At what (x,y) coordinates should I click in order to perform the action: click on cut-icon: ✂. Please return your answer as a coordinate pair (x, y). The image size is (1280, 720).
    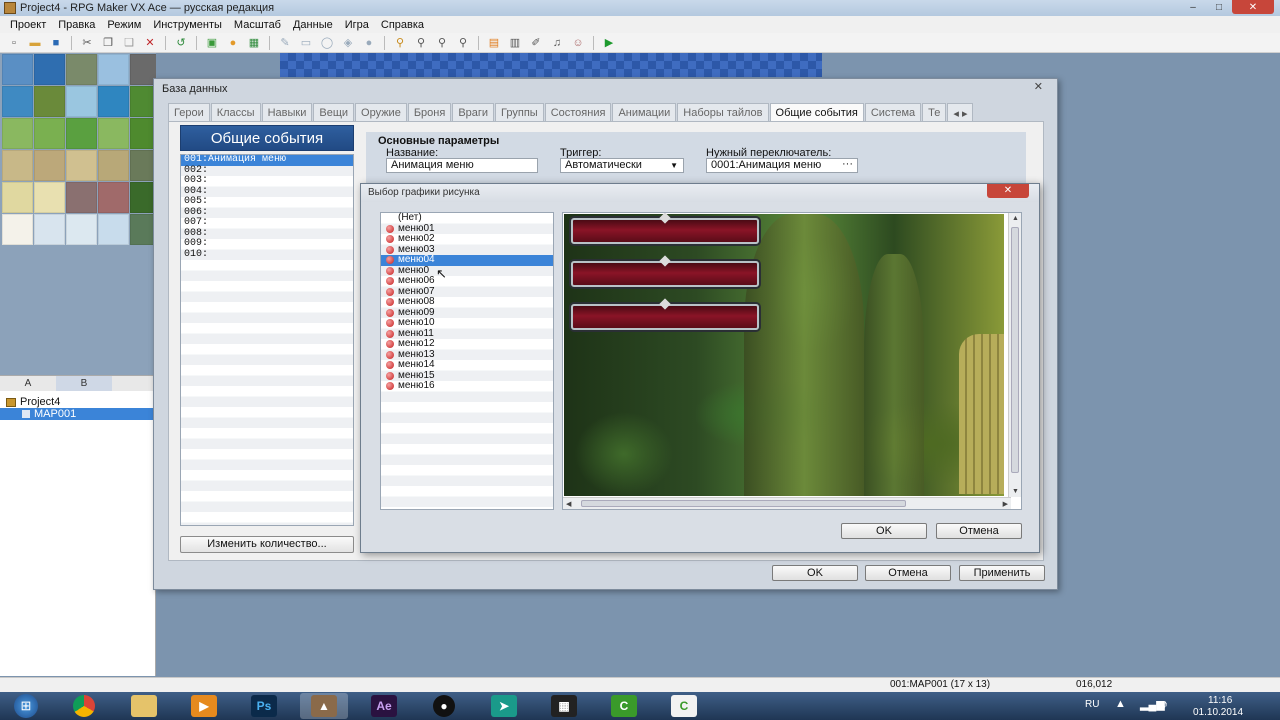
    Looking at the image, I should click on (87, 43).